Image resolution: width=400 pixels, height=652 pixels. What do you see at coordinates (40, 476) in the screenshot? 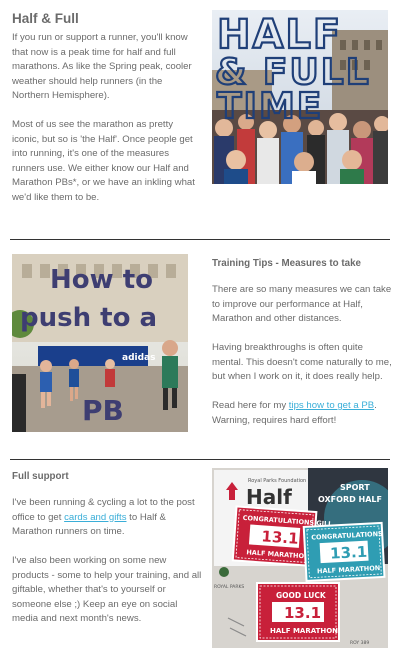
I see `section3-title: Full support` at bounding box center [40, 476].